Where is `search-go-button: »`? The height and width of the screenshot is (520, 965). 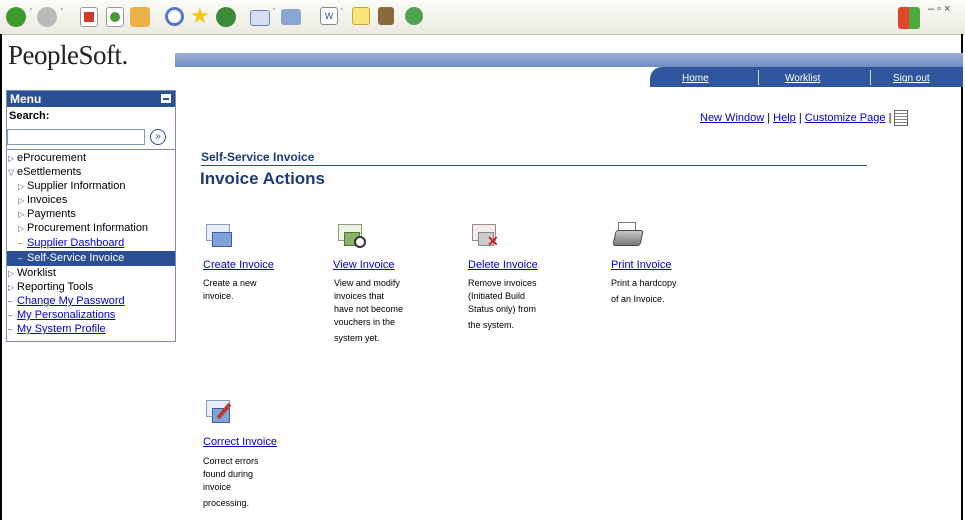
search-go-button: » is located at coordinates (158, 137).